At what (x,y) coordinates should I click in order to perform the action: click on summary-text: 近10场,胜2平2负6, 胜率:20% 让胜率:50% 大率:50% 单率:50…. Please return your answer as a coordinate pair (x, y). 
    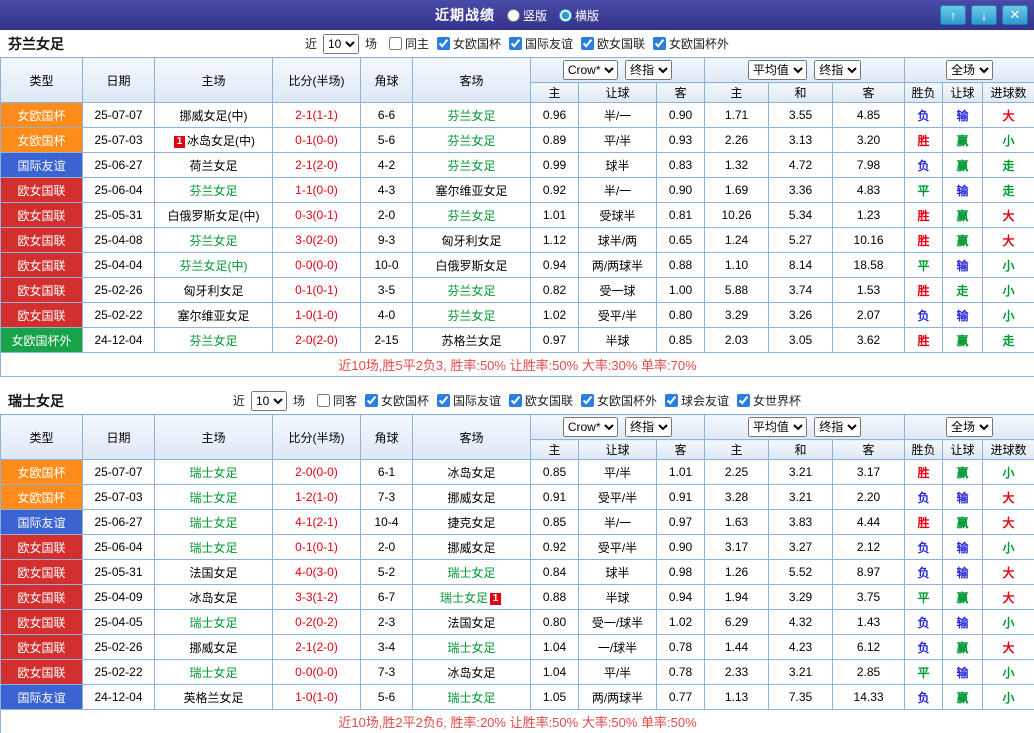
    Looking at the image, I should click on (517, 721).